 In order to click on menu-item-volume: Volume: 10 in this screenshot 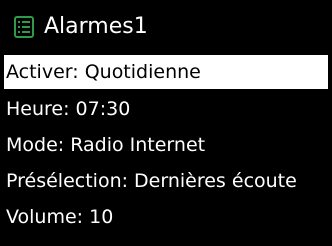, I will do `click(166, 217)`.